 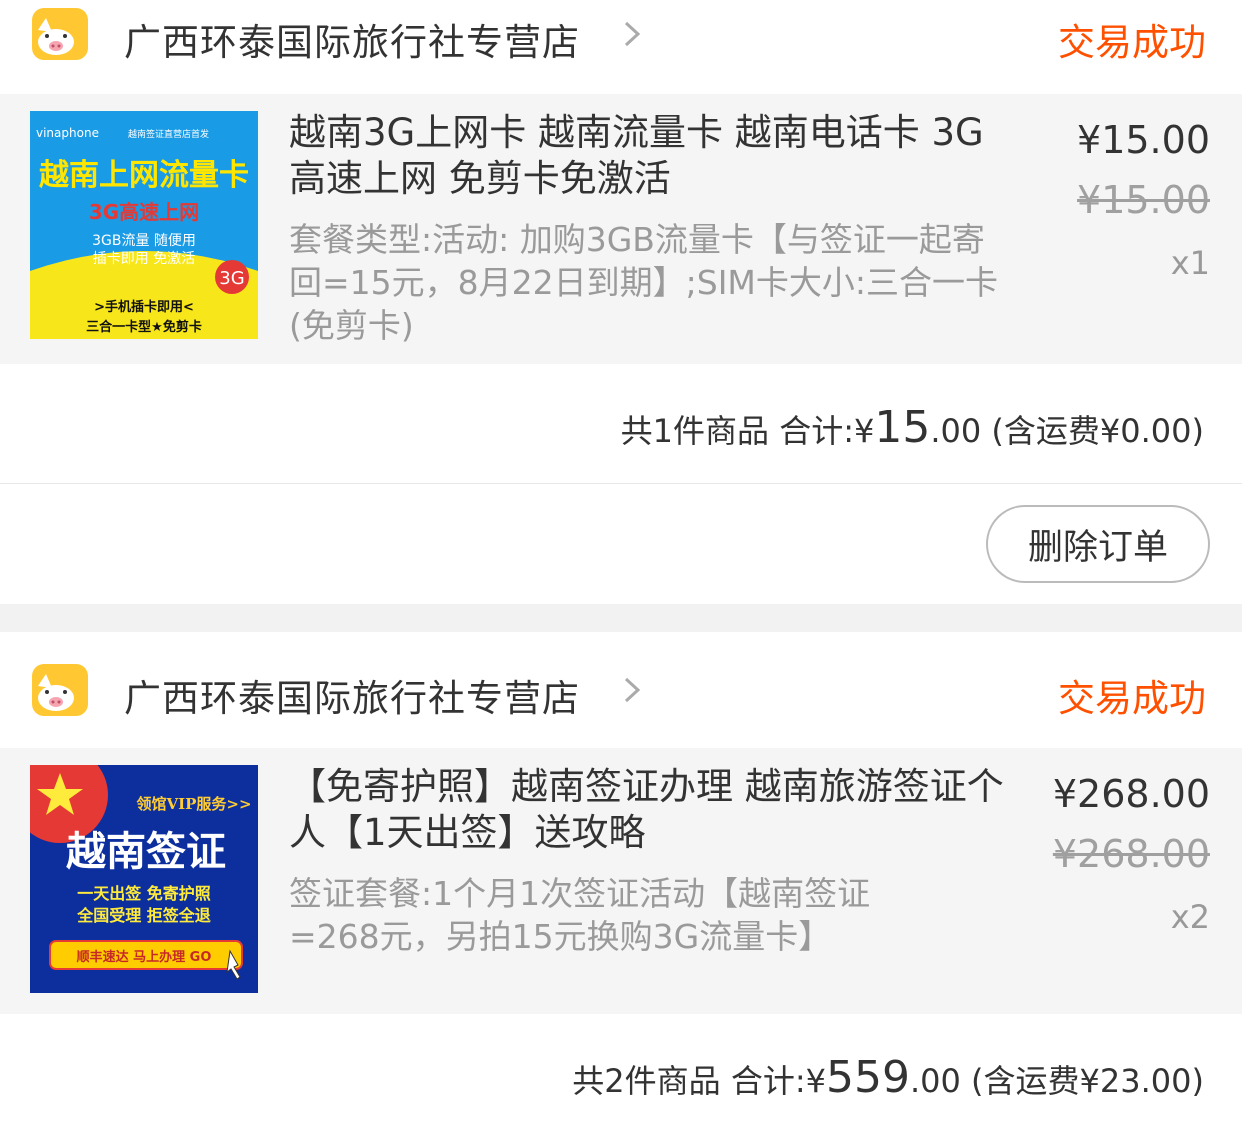 What do you see at coordinates (143, 915) in the screenshot?
I see `thumb-line2: 全国受理 拒签全退` at bounding box center [143, 915].